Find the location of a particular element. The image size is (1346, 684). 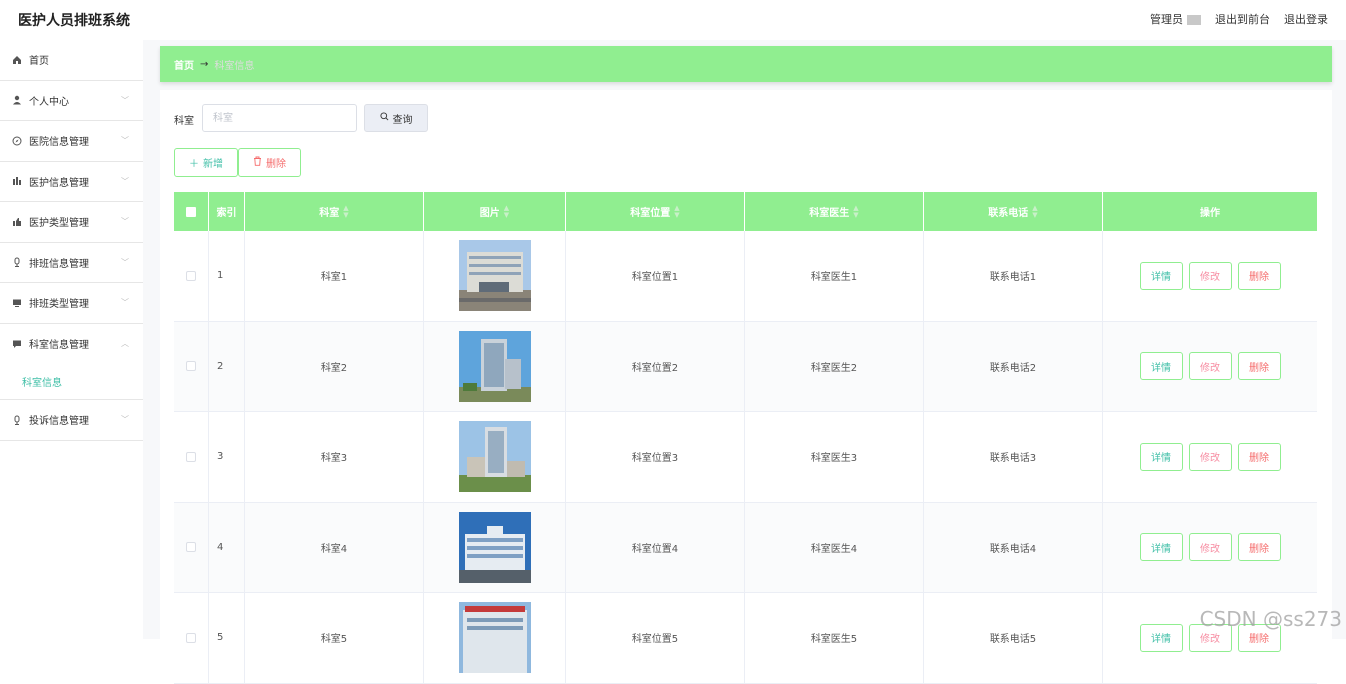

sidebar-item-profile: 个人中心 ﹀ is located at coordinates (71, 101).